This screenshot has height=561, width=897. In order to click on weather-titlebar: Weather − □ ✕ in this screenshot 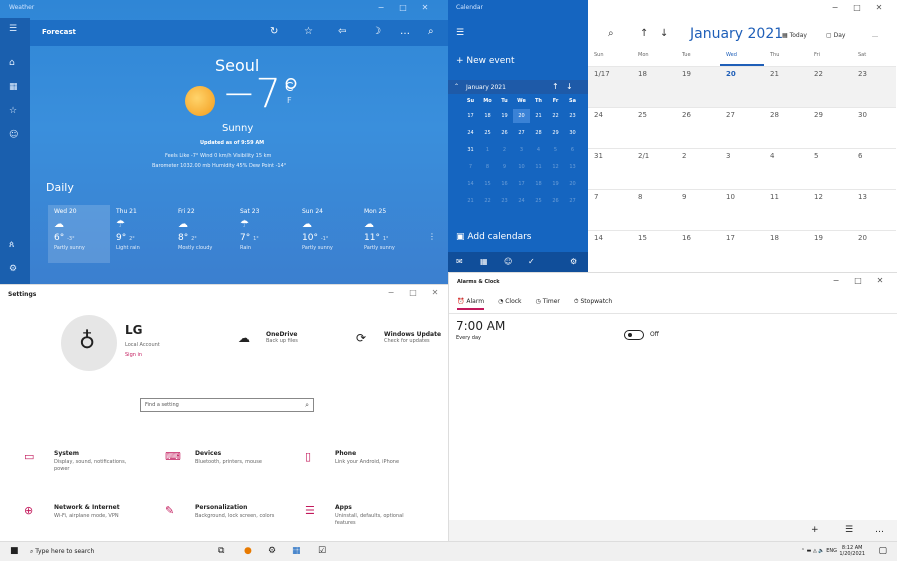, I will do `click(224, 8)`.